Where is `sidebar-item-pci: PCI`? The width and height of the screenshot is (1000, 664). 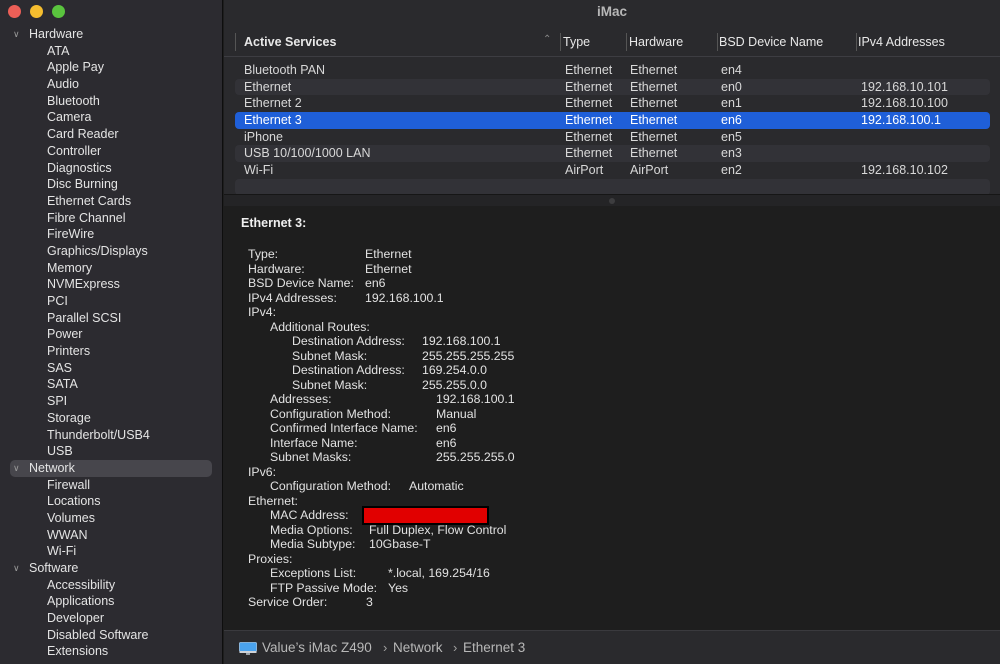 sidebar-item-pci: PCI is located at coordinates (111, 301).